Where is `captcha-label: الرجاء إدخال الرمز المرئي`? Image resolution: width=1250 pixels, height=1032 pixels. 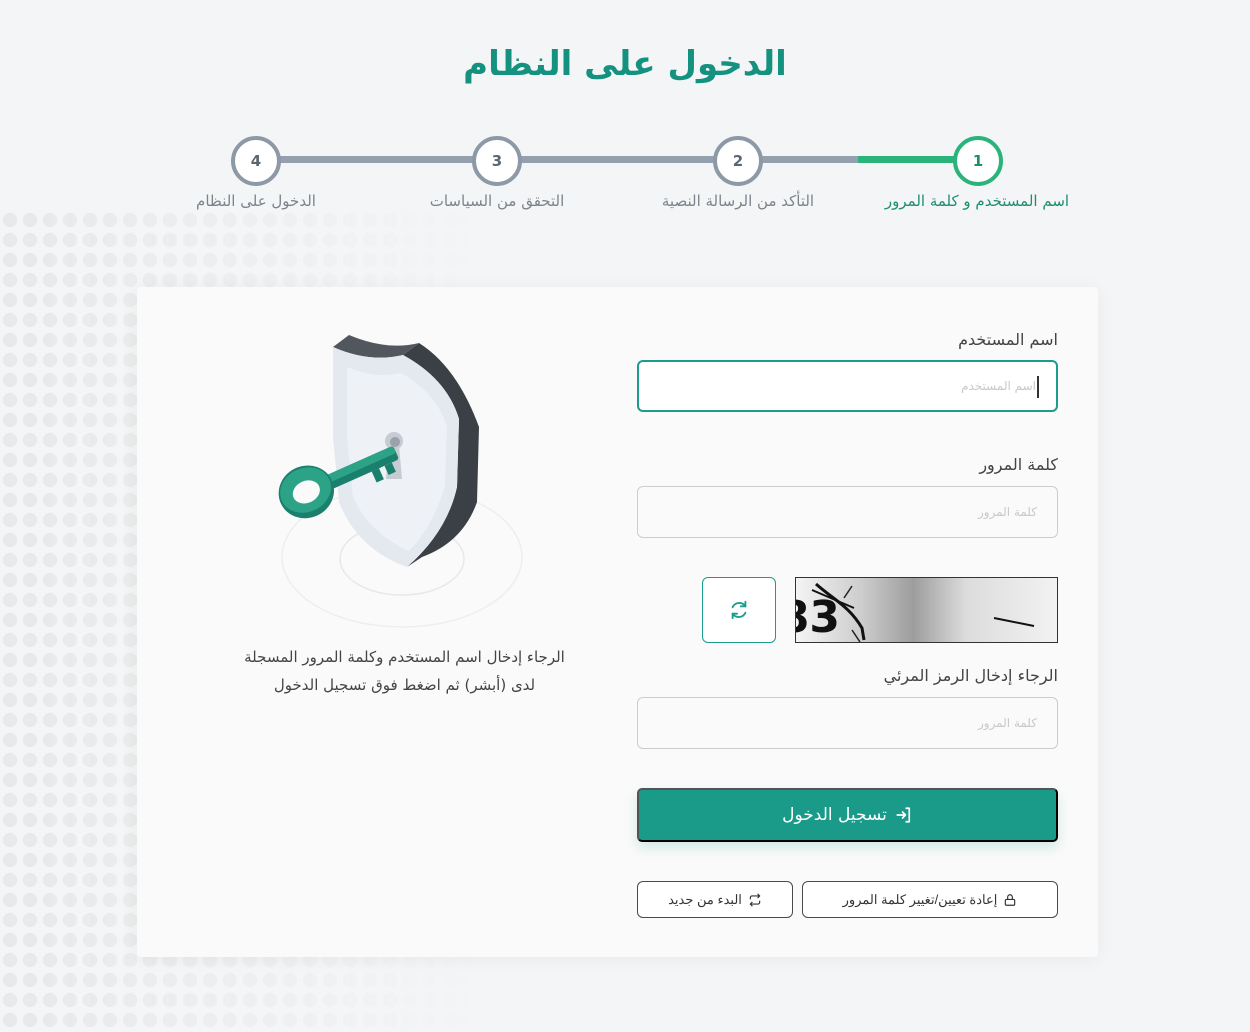 captcha-label: الرجاء إدخال الرمز المرئي is located at coordinates (970, 675).